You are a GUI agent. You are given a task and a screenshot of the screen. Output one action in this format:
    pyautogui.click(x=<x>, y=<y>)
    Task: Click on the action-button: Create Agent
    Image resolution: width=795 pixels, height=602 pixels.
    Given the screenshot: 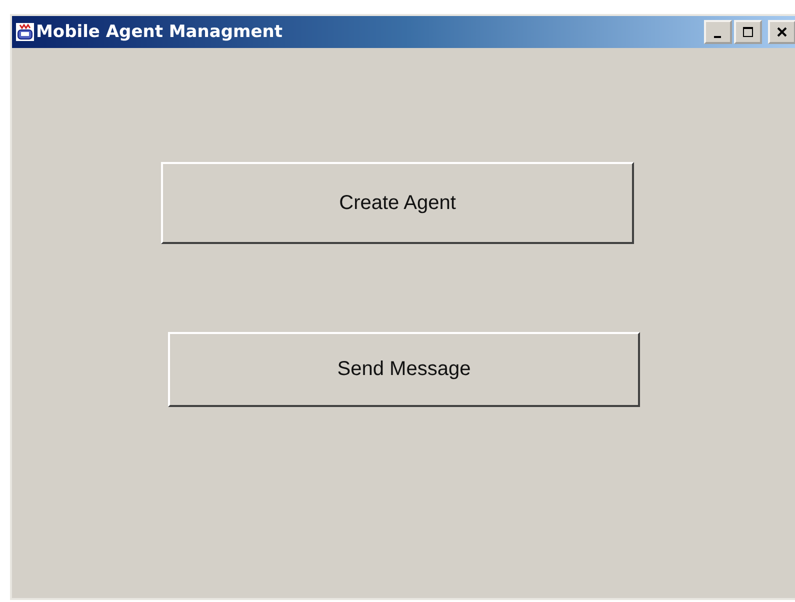 What is the action you would take?
    pyautogui.click(x=397, y=203)
    